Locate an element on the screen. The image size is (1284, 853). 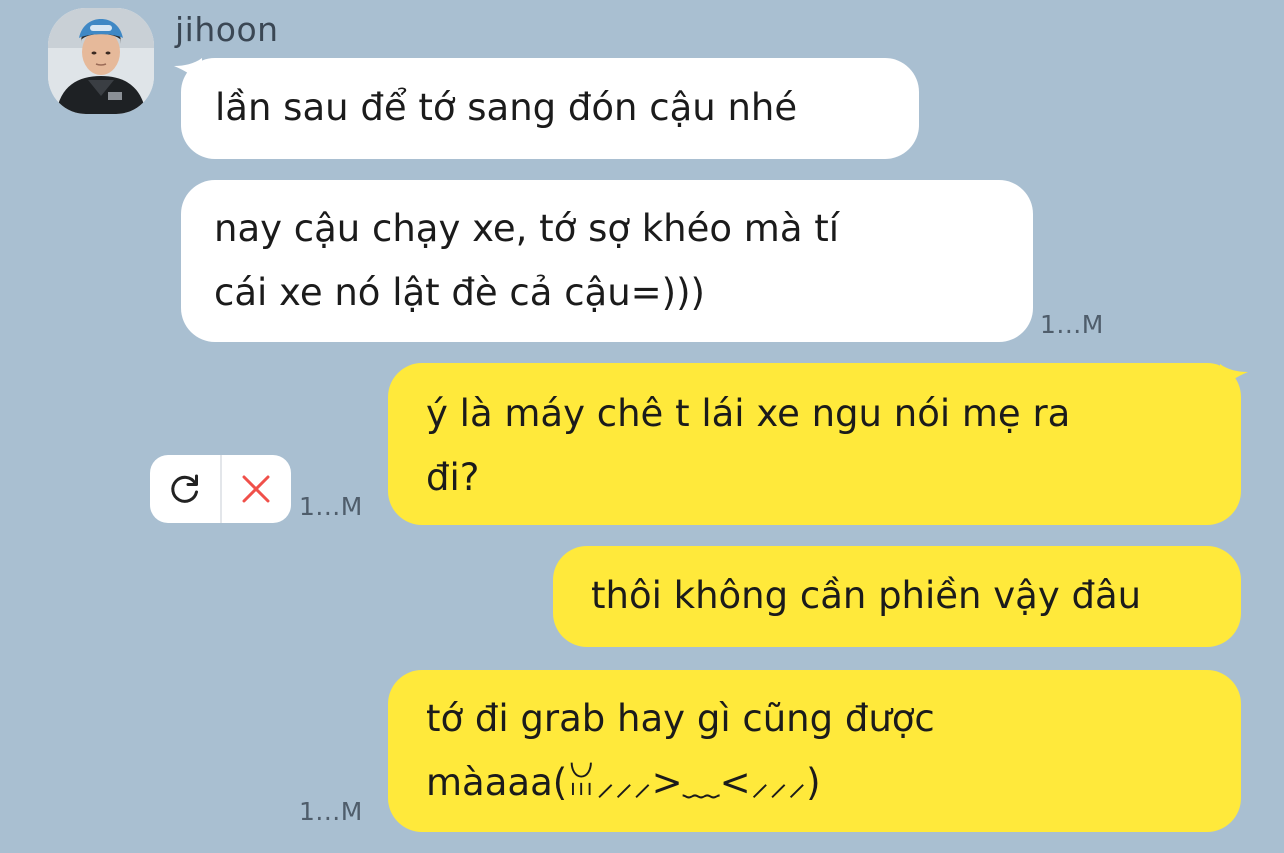
avatar is located at coordinates (101, 61).